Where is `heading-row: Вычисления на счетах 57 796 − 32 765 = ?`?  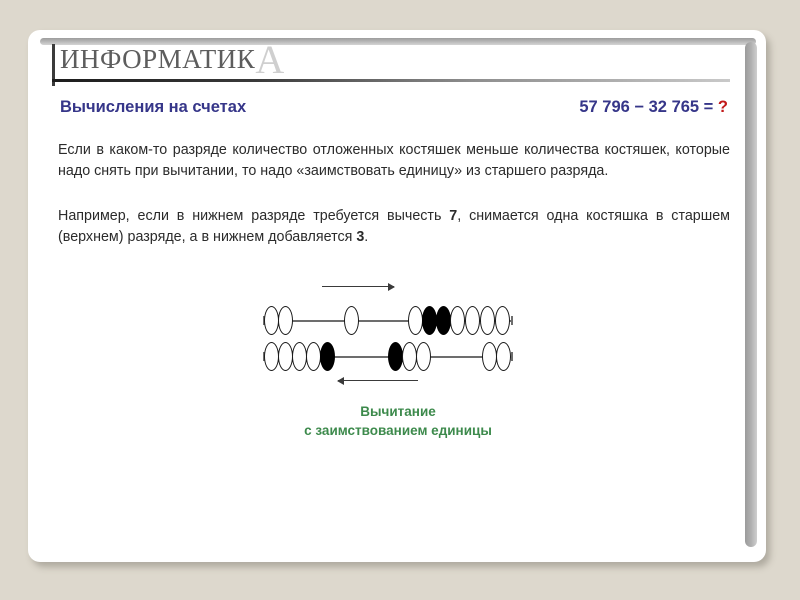 heading-row: Вычисления на счетах 57 796 − 32 765 = ? is located at coordinates (397, 112).